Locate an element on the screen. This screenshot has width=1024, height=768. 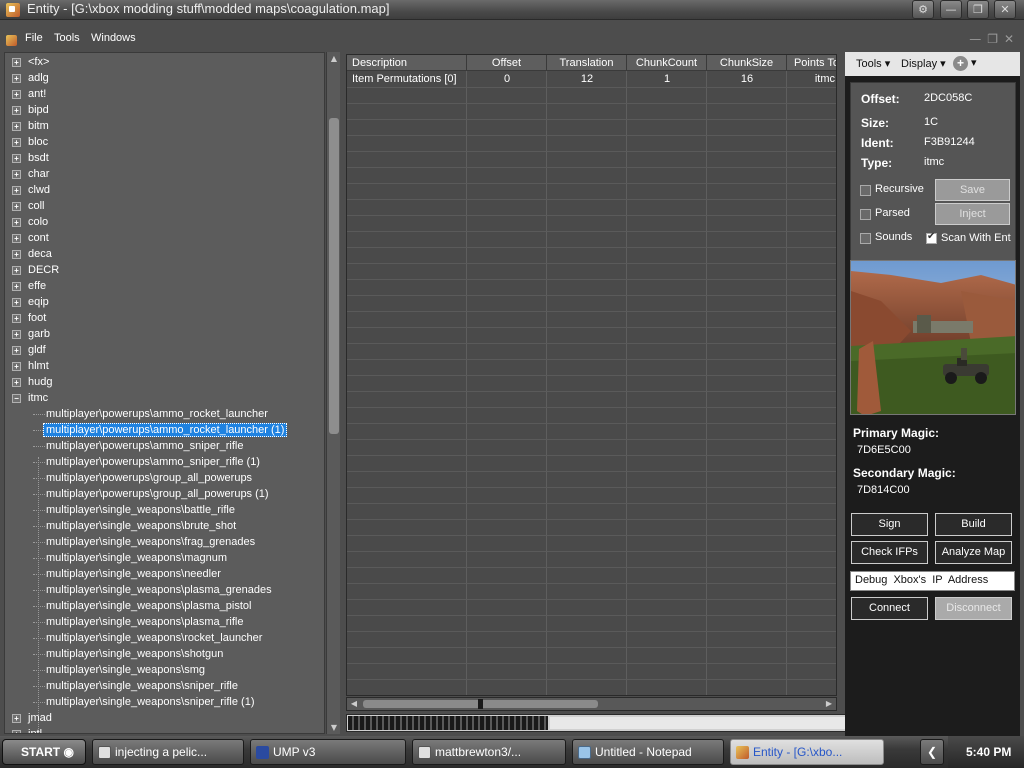
minimize-button: — is located at coordinates (951, 9).